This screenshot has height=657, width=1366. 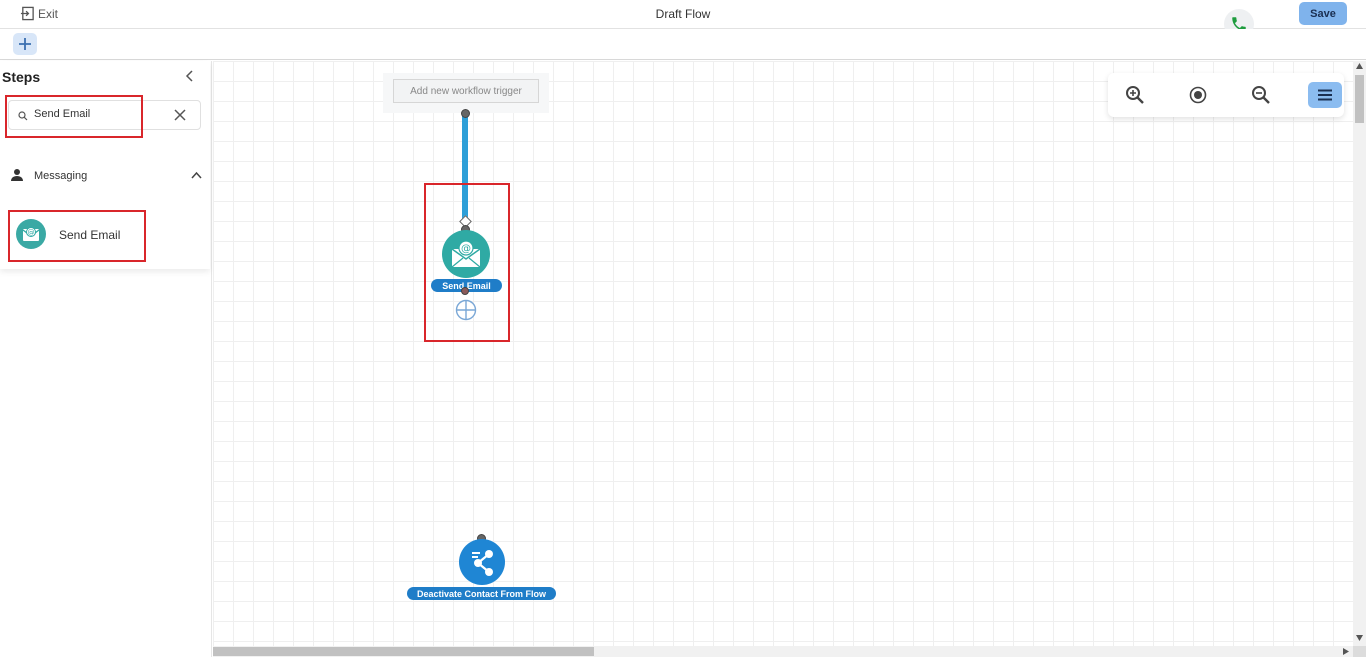 What do you see at coordinates (403, 651) in the screenshot?
I see `horizontal-scroll-thumb` at bounding box center [403, 651].